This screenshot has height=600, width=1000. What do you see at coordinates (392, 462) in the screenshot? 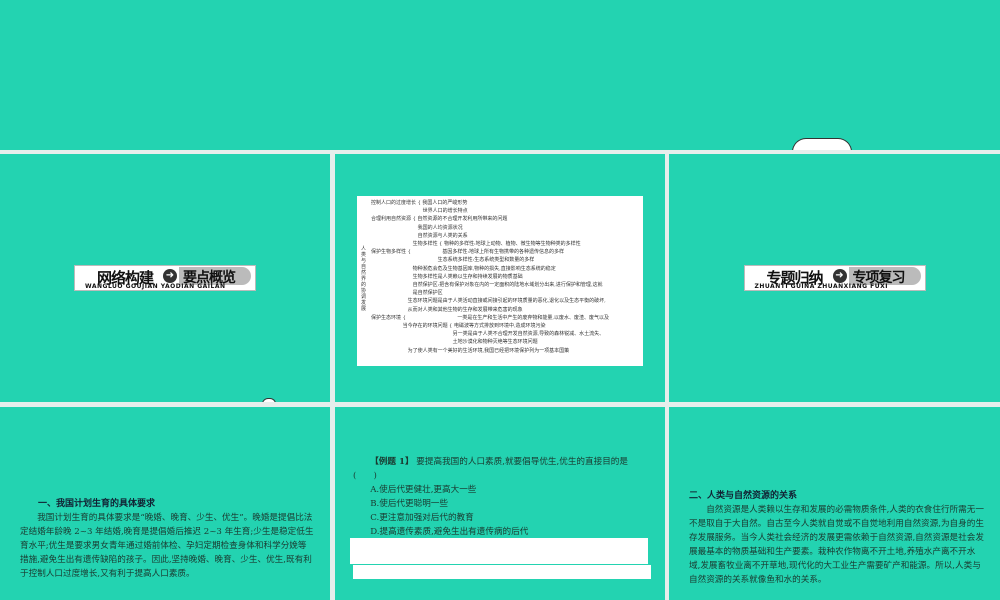
I see `question-label: 【例题 1】` at bounding box center [392, 462].